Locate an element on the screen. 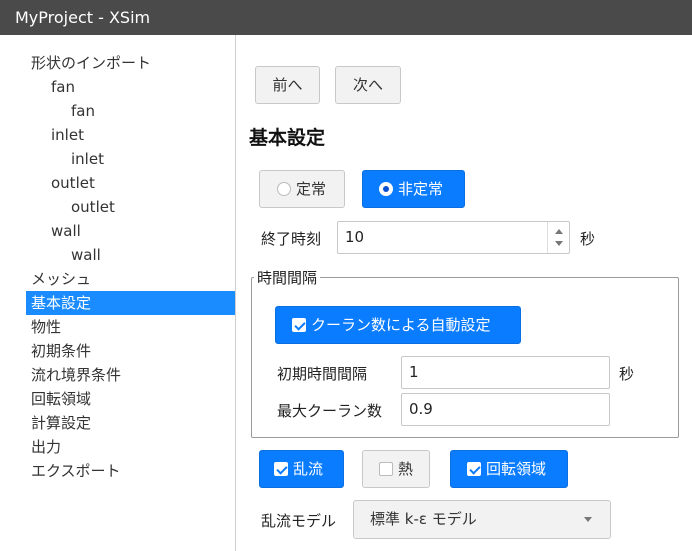 The image size is (692, 551). sidebar-item-output: 出力 is located at coordinates (130, 447).